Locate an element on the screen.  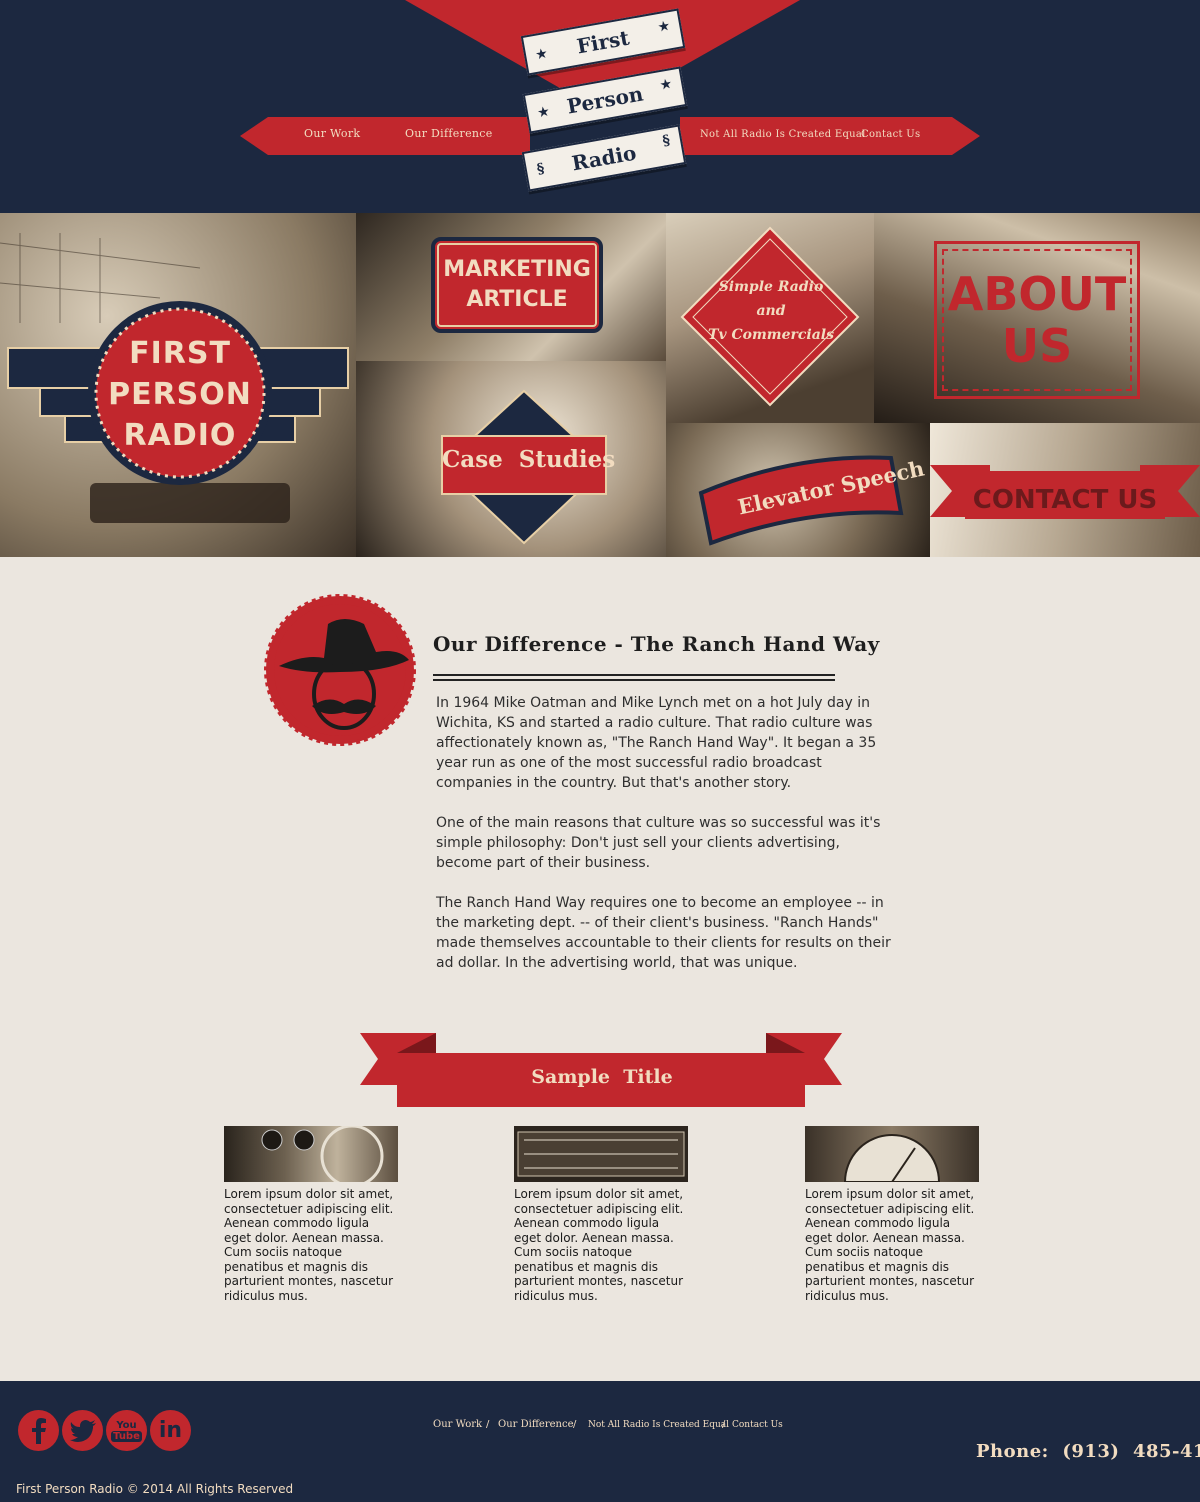
tile-marketing-article: MARKETING ARTICLE is located at coordinates (511, 287).